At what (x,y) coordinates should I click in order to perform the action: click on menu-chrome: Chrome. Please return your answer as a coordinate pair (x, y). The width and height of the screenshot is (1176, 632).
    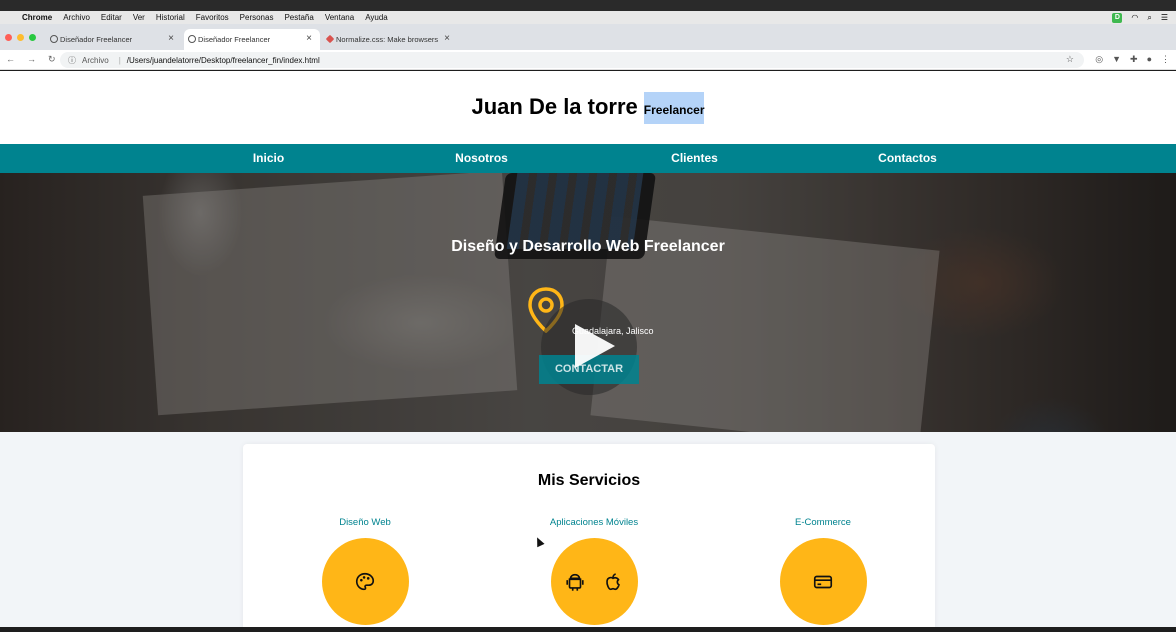
    Looking at the image, I should click on (37, 17).